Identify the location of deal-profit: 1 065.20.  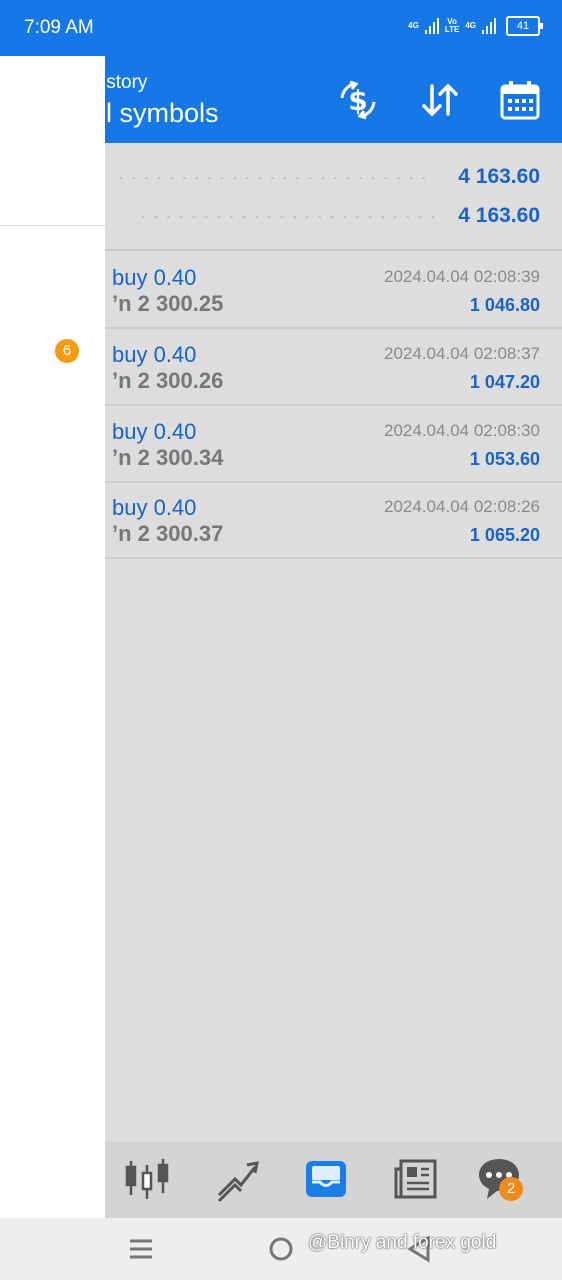
(504, 535).